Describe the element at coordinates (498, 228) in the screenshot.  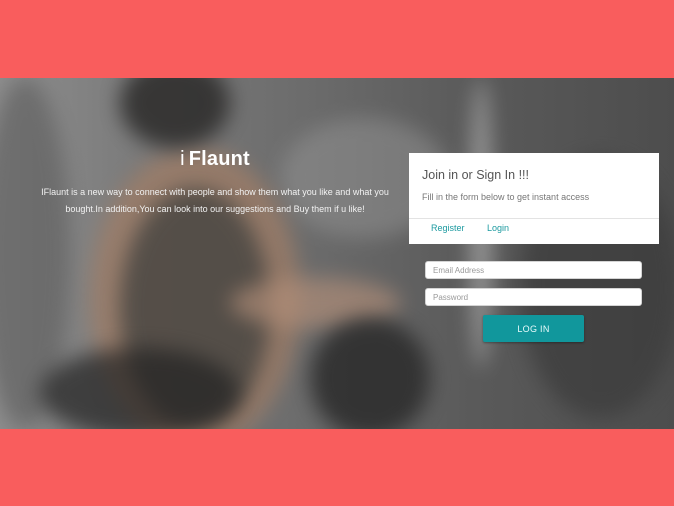
I see `tab-login: Login` at that location.